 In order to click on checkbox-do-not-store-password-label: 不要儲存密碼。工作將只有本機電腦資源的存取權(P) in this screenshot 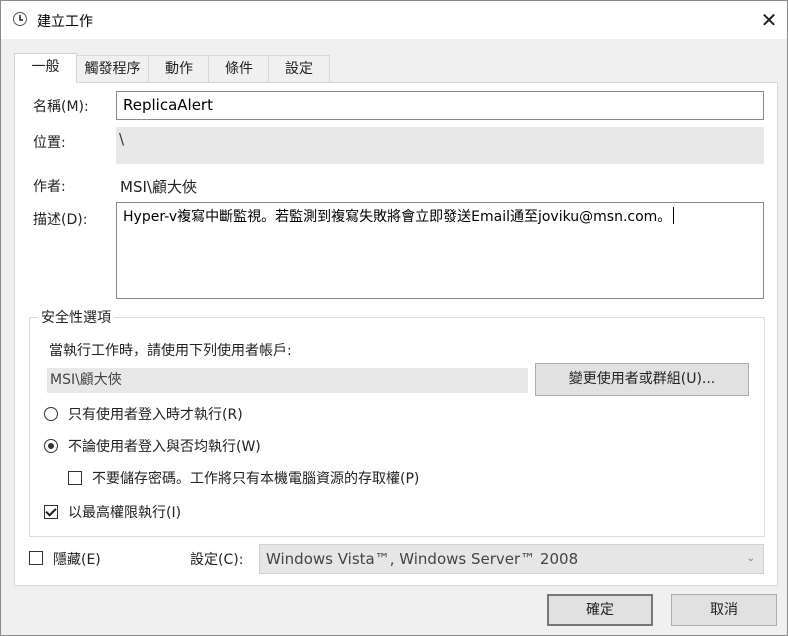, I will do `click(256, 479)`.